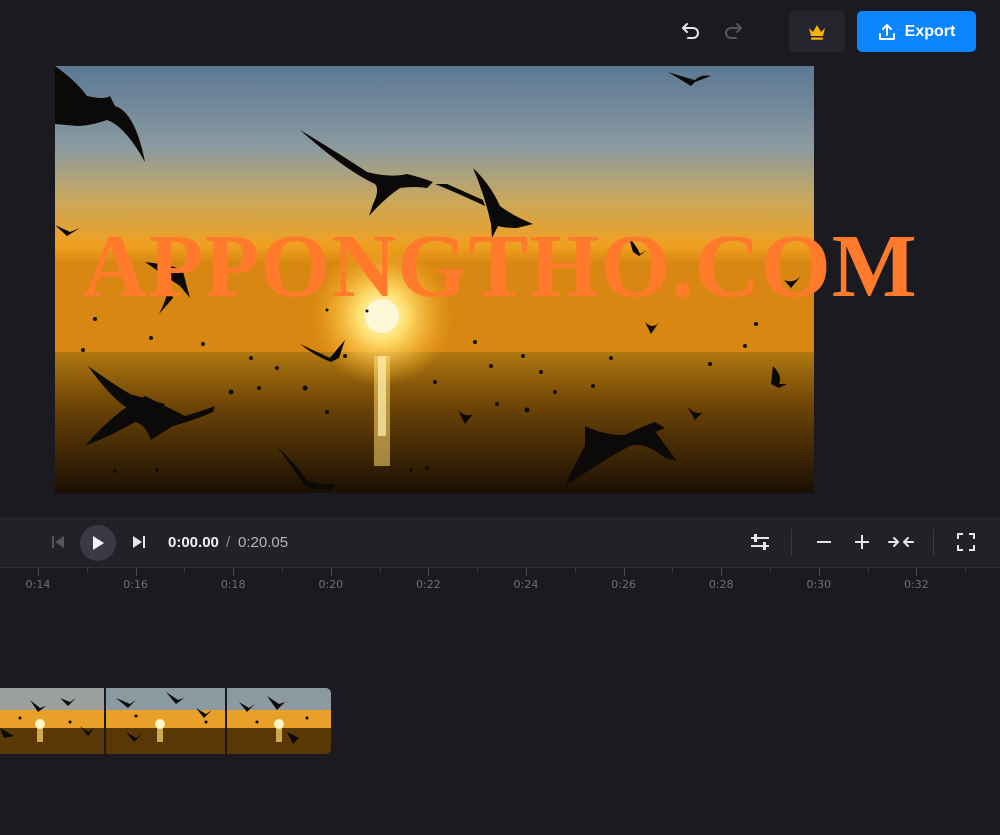 This screenshot has height=835, width=1000. I want to click on skip-forward-icon, so click(139, 542).